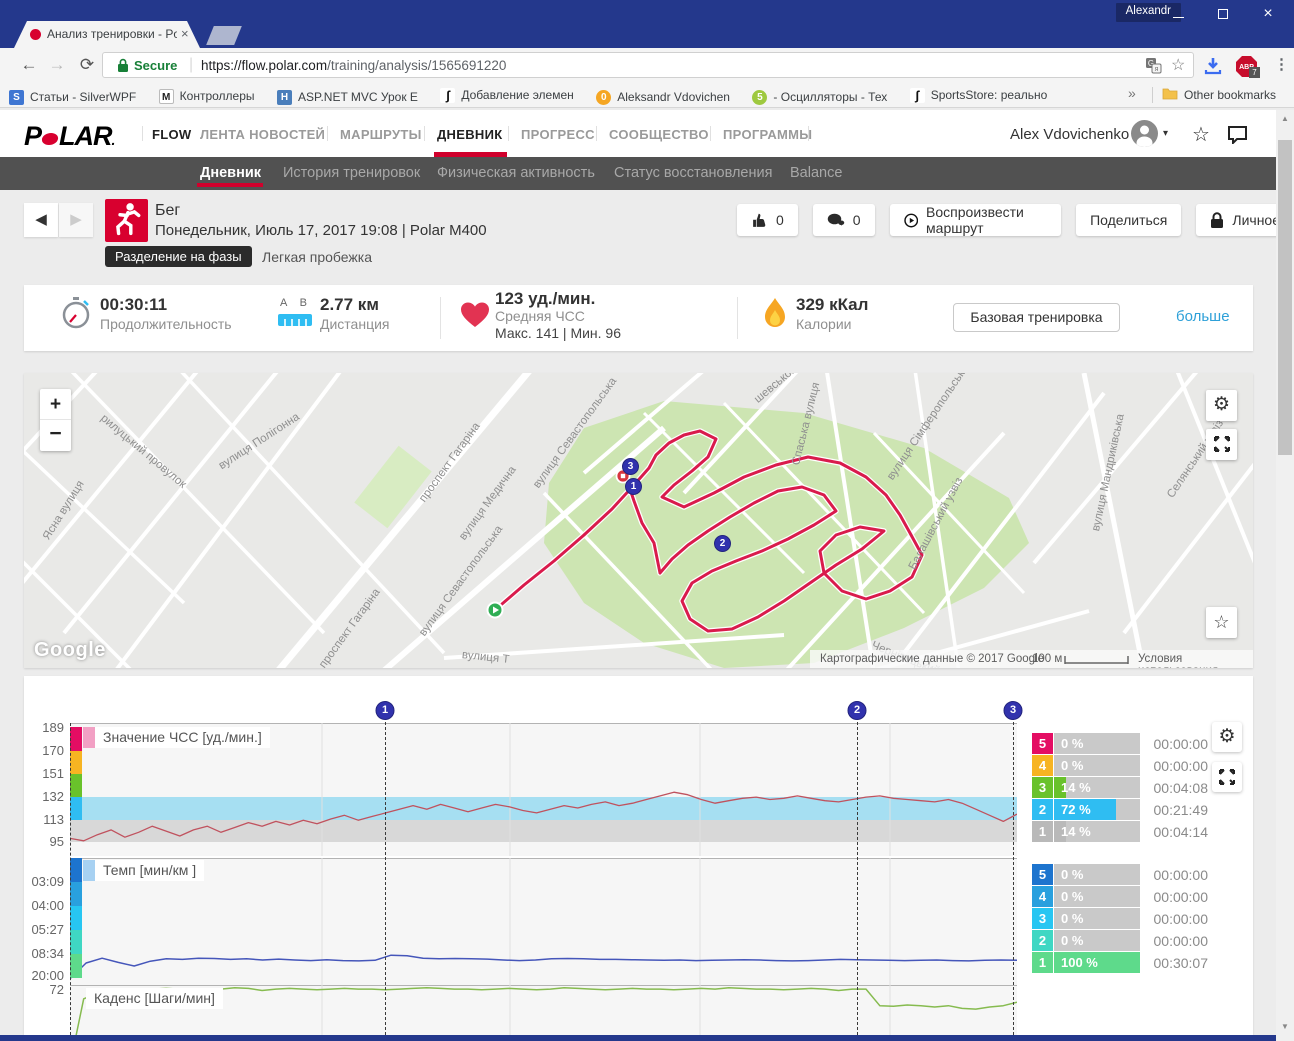 This screenshot has width=1294, height=1041. I want to click on comment-button: 0, so click(843, 220).